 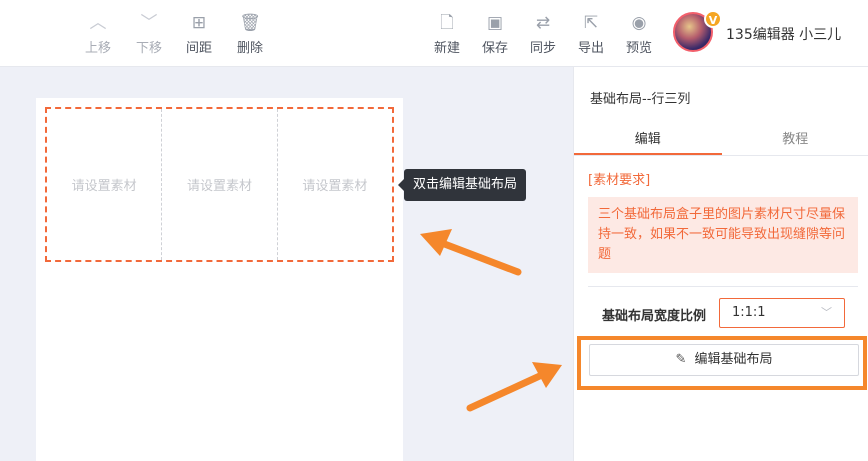 I want to click on tab-tutorial: 教程, so click(x=795, y=141).